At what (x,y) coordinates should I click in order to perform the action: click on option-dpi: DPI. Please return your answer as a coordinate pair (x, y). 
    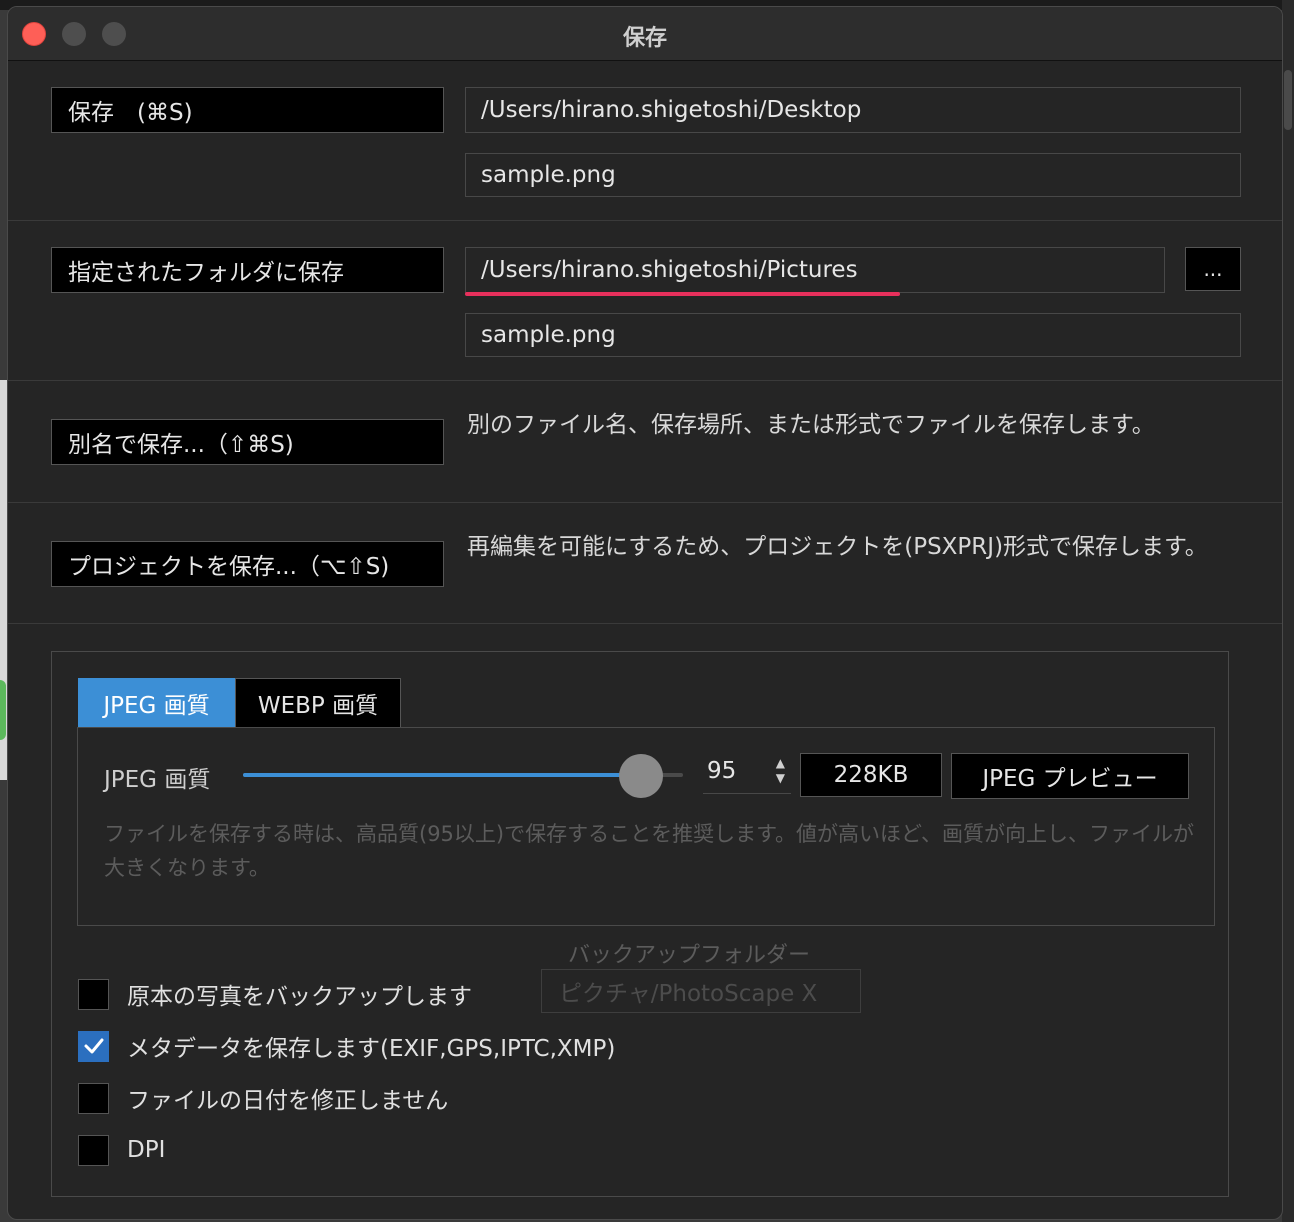
    Looking at the image, I should click on (121, 1150).